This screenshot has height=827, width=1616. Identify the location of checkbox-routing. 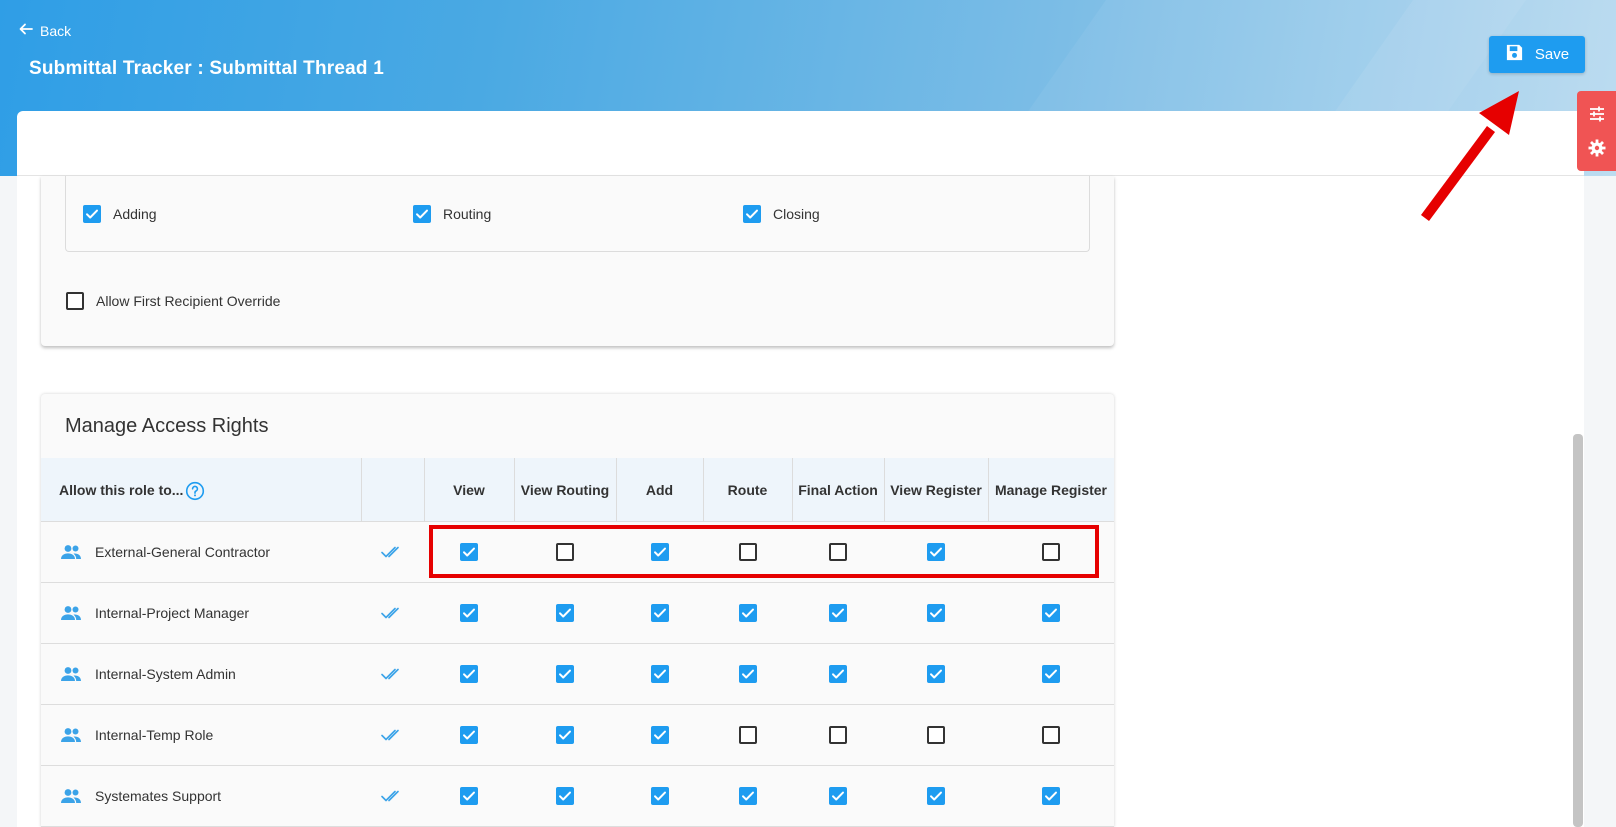
(422, 214).